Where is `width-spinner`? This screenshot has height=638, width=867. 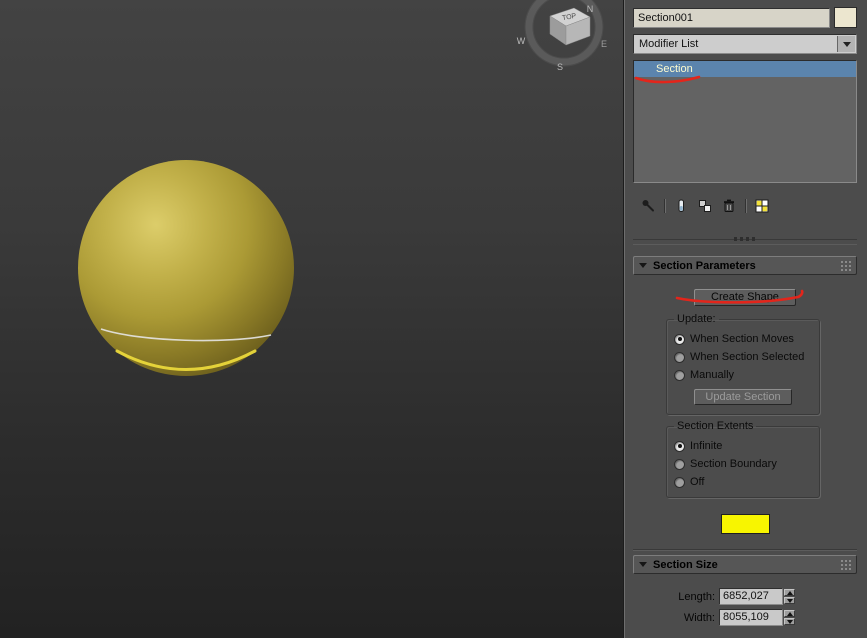
width-spinner is located at coordinates (789, 617).